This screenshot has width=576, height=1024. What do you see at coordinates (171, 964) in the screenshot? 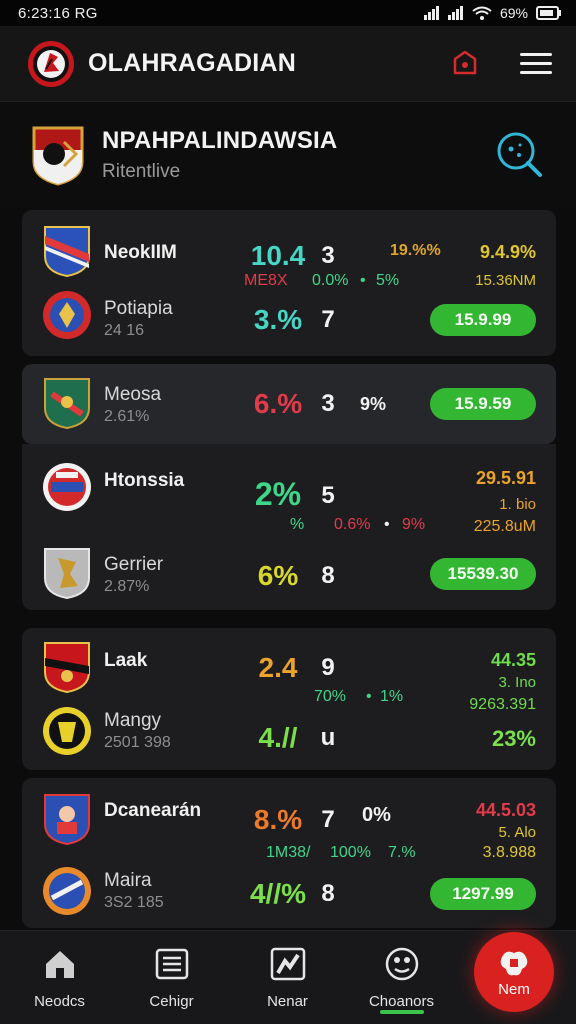
I see `list-icon` at bounding box center [171, 964].